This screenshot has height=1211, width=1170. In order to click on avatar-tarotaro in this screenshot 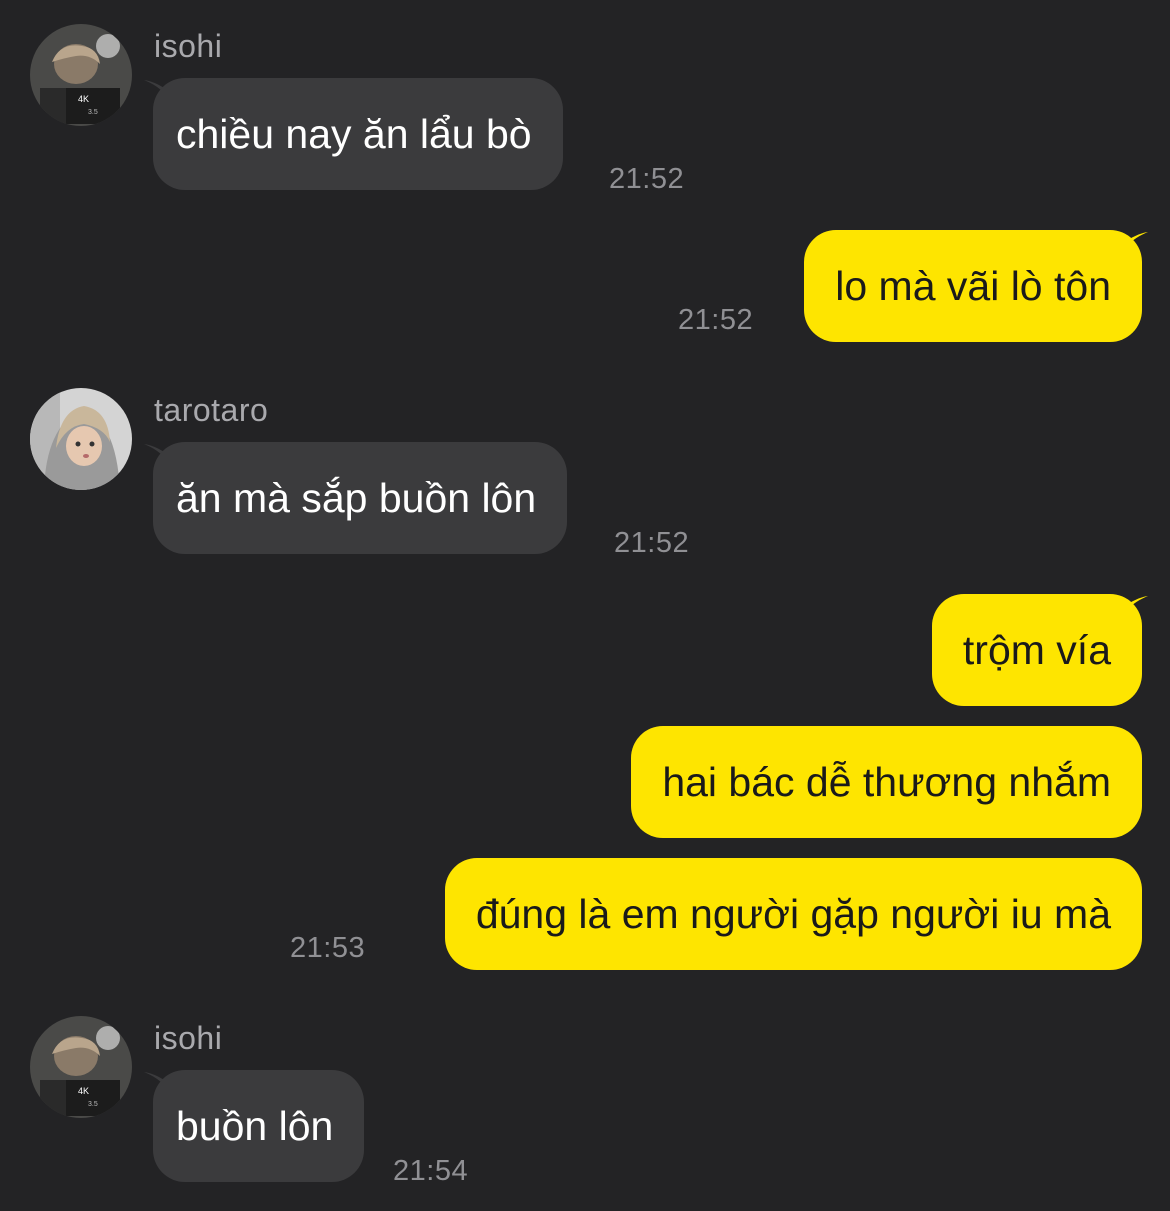, I will do `click(81, 439)`.